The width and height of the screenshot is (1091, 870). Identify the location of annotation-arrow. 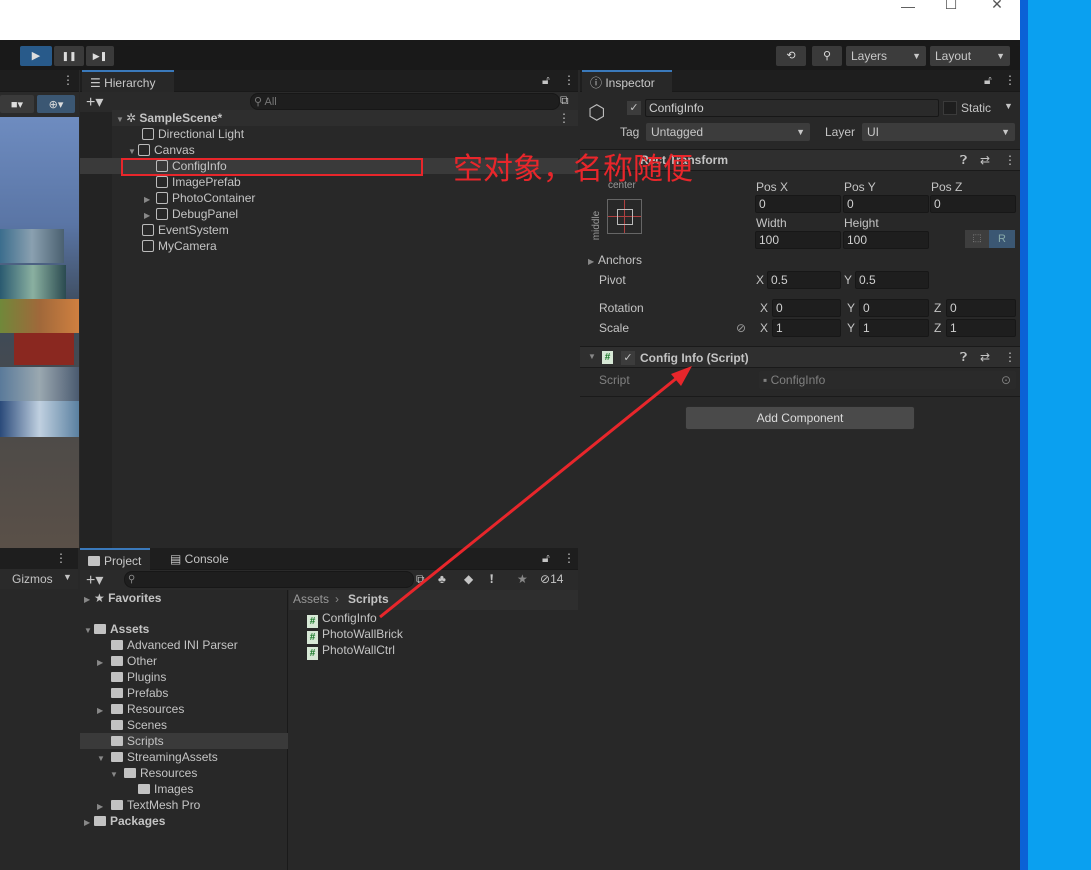
(535, 492).